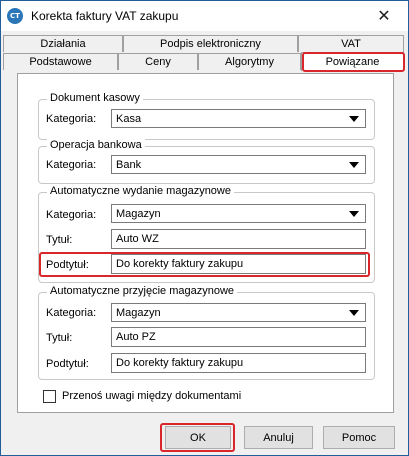 This screenshot has width=409, height=456. I want to click on select-kategoria-kasa: Kasa, so click(238, 118).